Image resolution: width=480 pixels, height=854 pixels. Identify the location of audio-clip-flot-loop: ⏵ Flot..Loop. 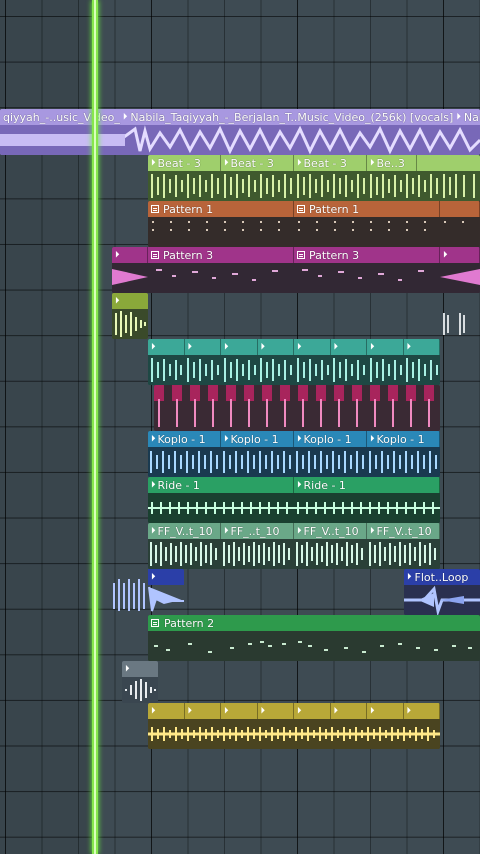
(442, 592).